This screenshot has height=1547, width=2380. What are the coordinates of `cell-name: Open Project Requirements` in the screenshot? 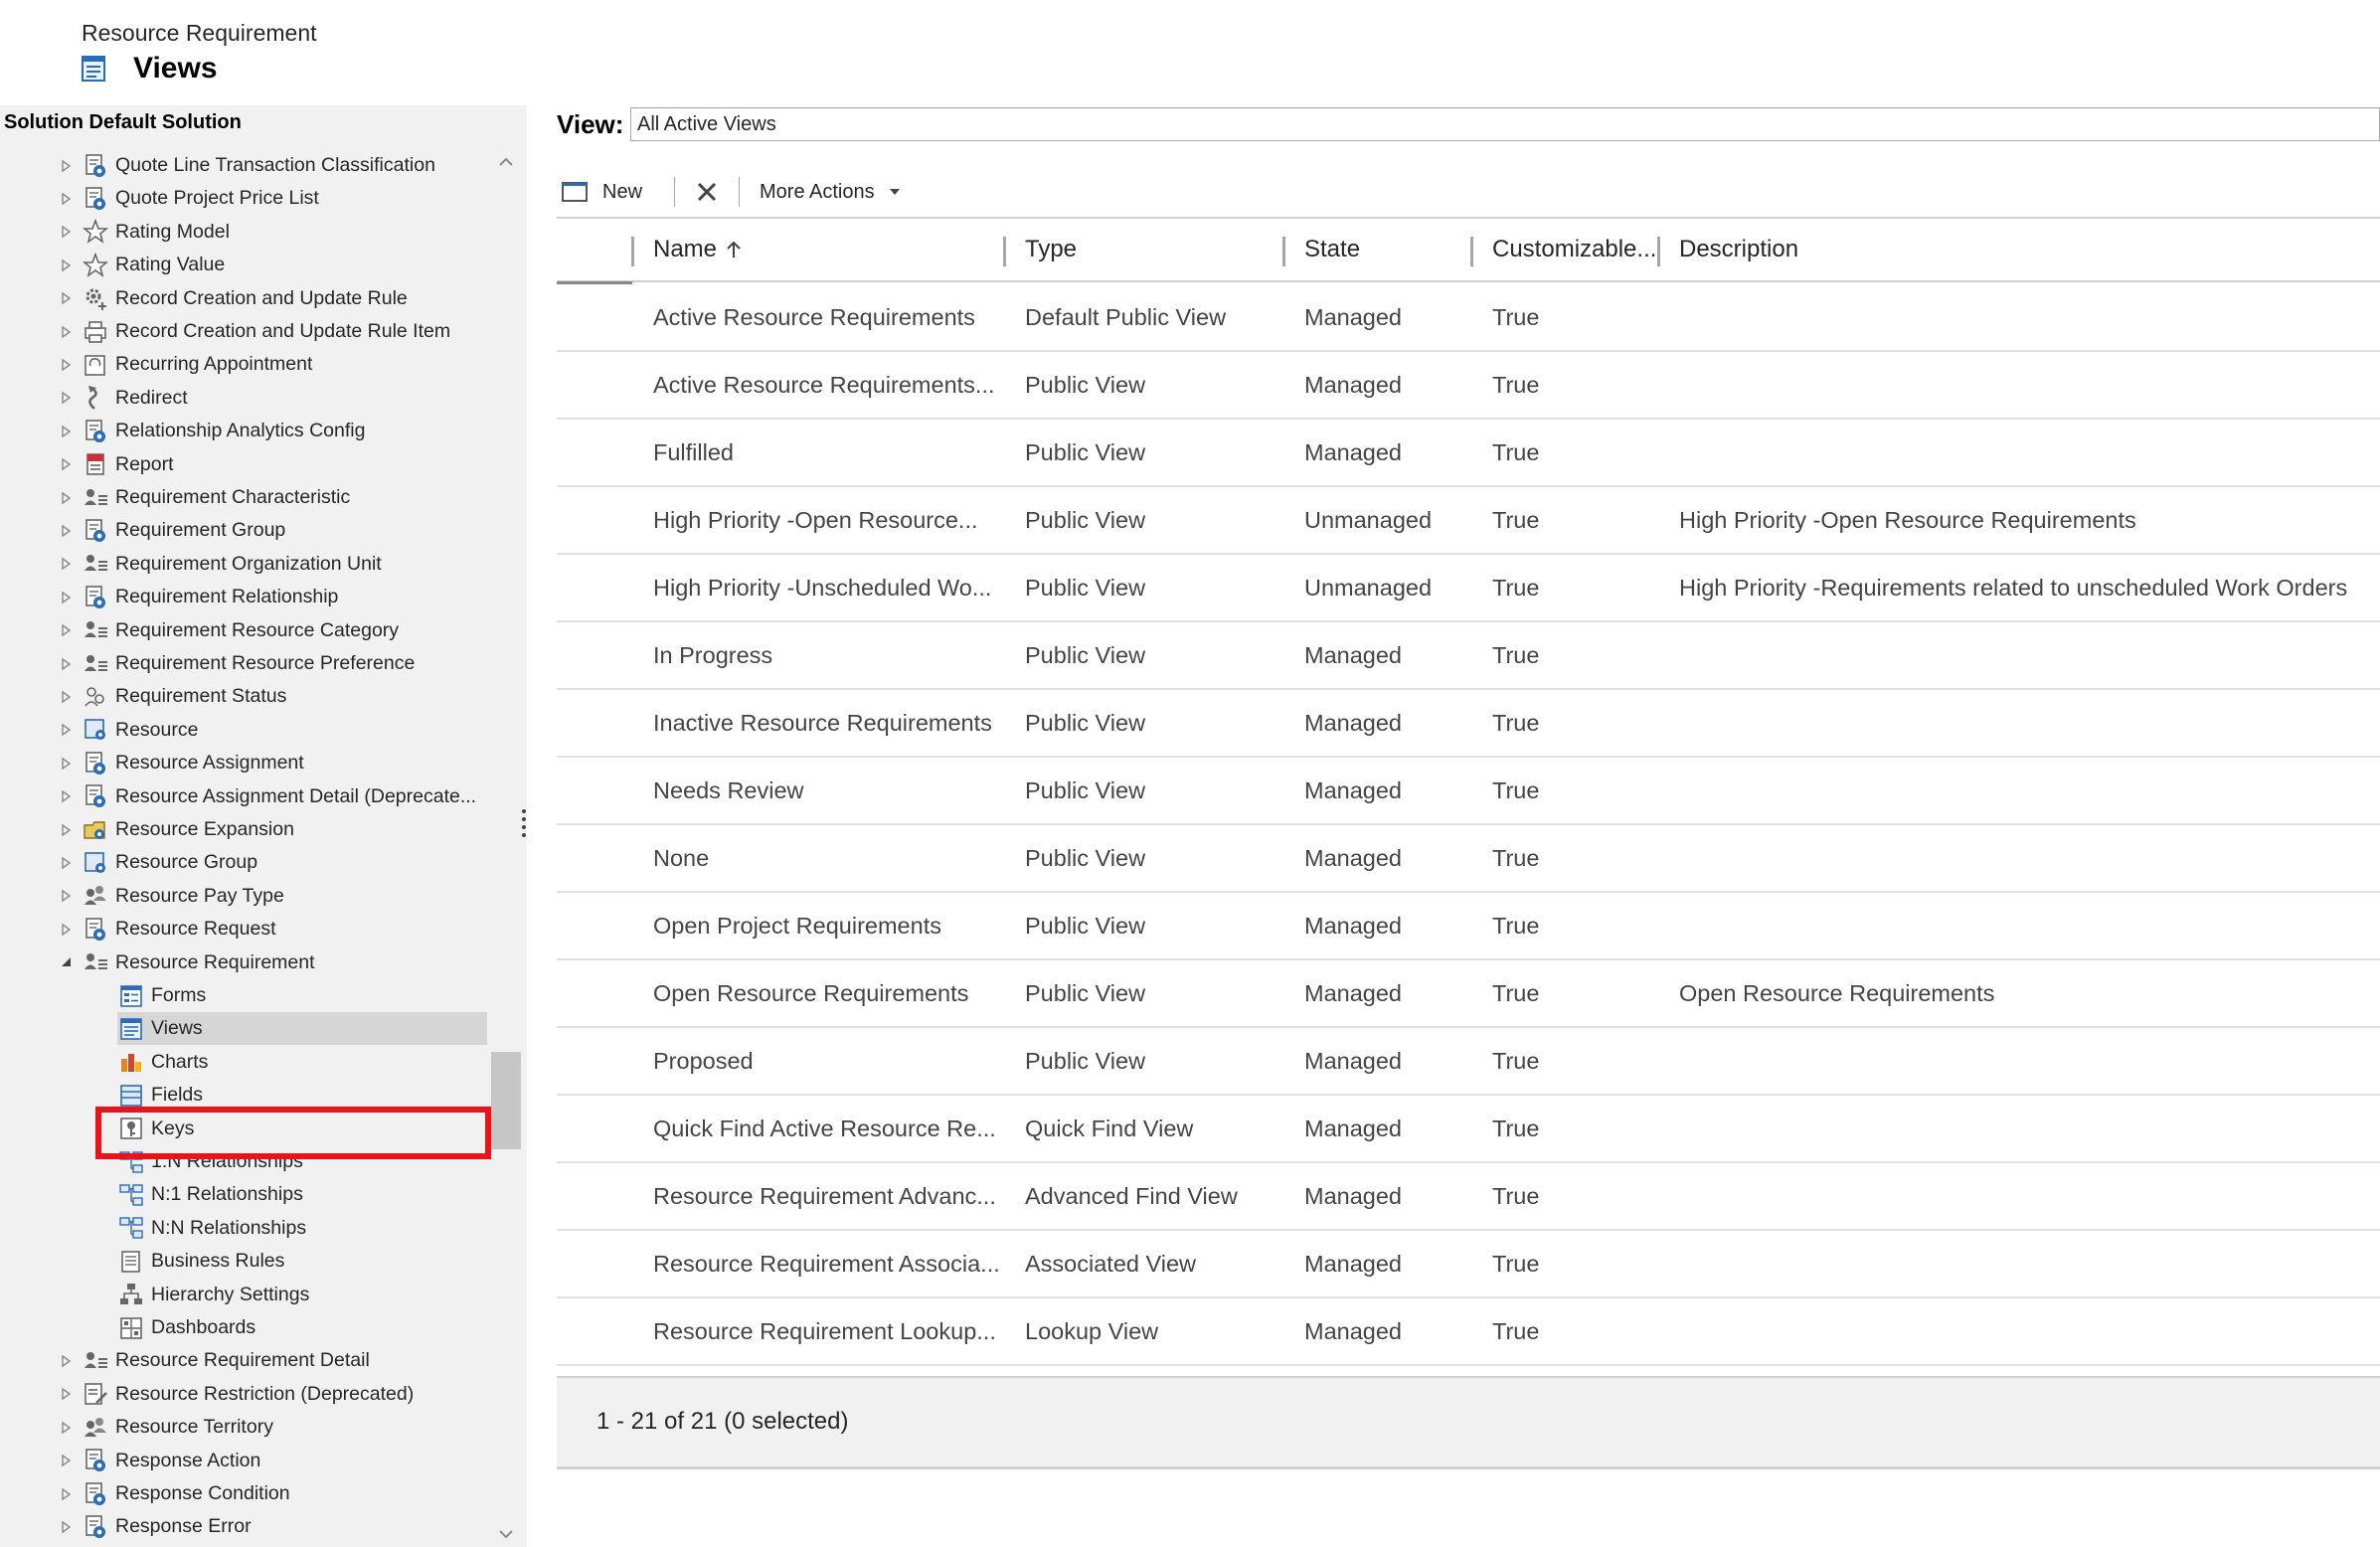 It's located at (826, 925).